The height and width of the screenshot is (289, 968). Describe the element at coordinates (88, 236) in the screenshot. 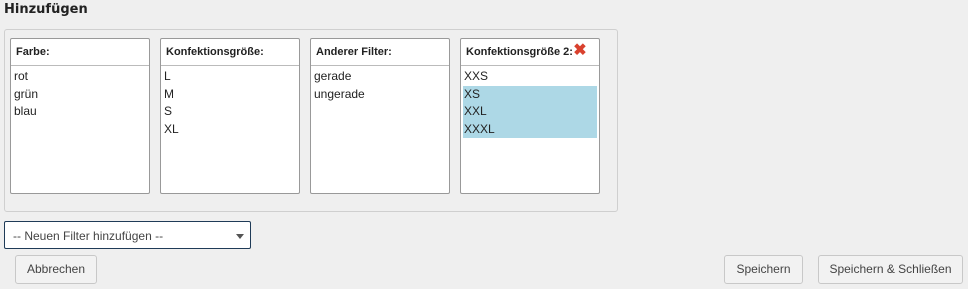

I see `add-filter-select-value: -- Neuen Filter hinzufügen --` at that location.